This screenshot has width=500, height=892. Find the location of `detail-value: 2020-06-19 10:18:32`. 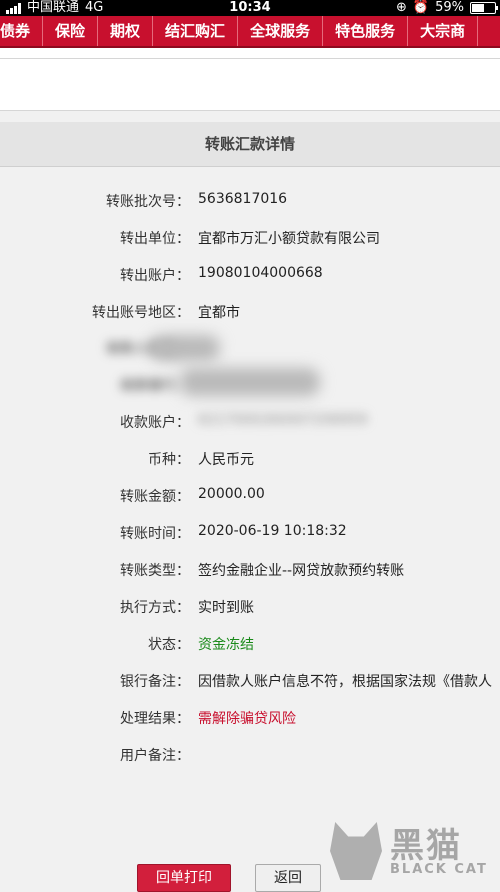

detail-value: 2020-06-19 10:18:32 is located at coordinates (272, 531).